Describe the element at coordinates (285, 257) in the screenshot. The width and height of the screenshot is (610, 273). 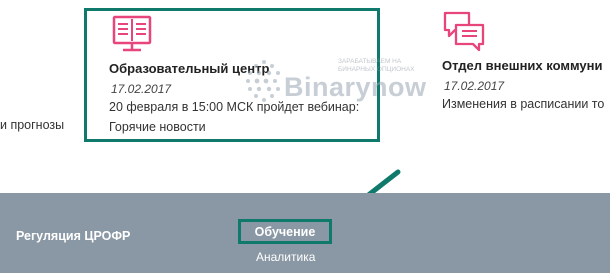
I see `footer-link-analytics: Аналитика` at that location.